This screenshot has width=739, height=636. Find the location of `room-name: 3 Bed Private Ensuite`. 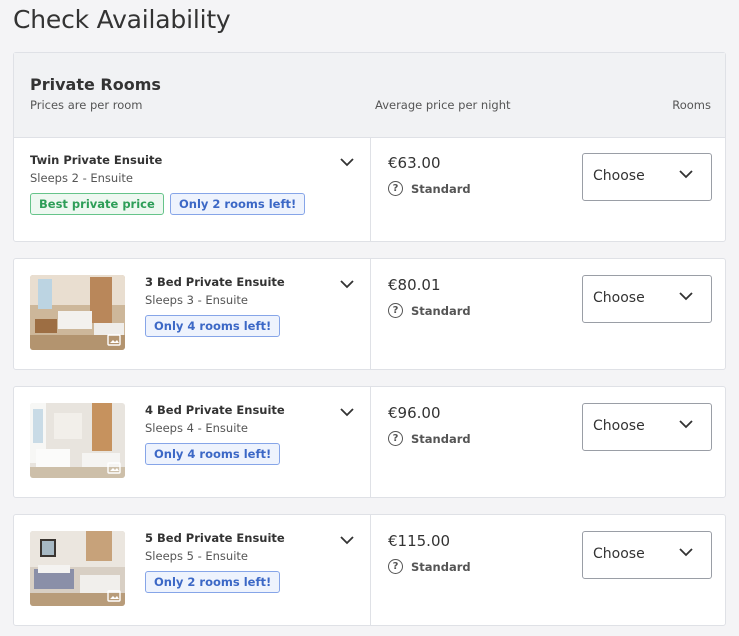

room-name: 3 Bed Private Ensuite is located at coordinates (215, 282).